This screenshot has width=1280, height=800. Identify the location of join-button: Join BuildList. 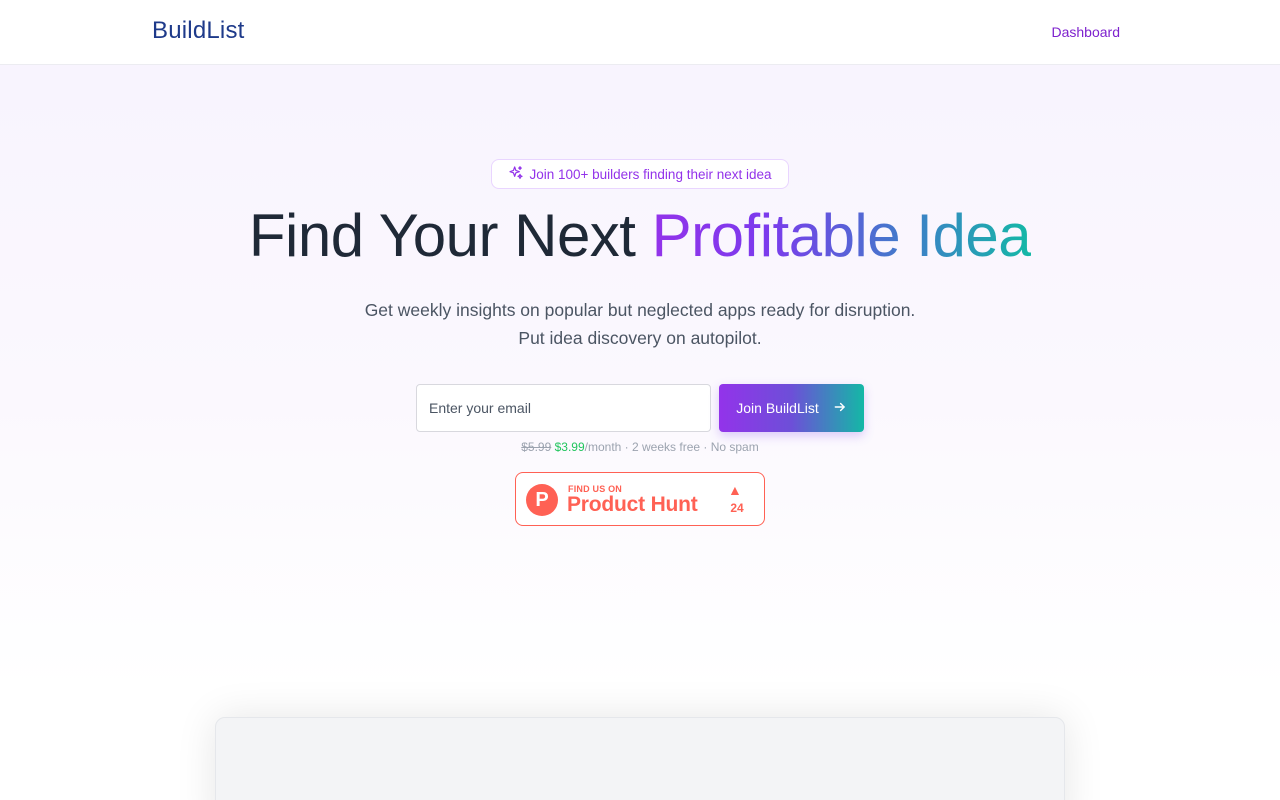
(791, 408).